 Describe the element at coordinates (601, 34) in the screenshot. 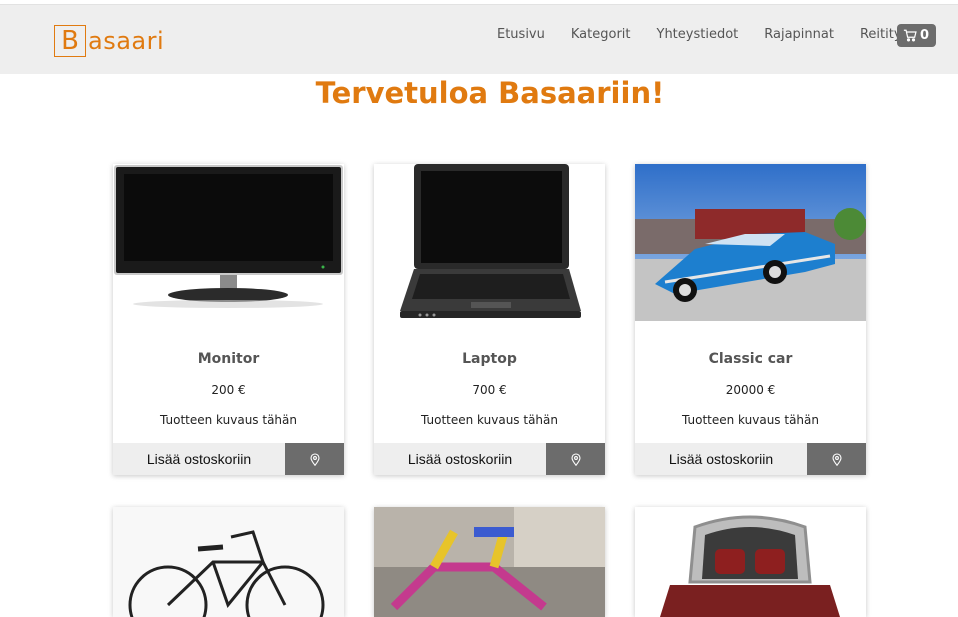

I see `nav-link-kategorit: Kategorit` at that location.